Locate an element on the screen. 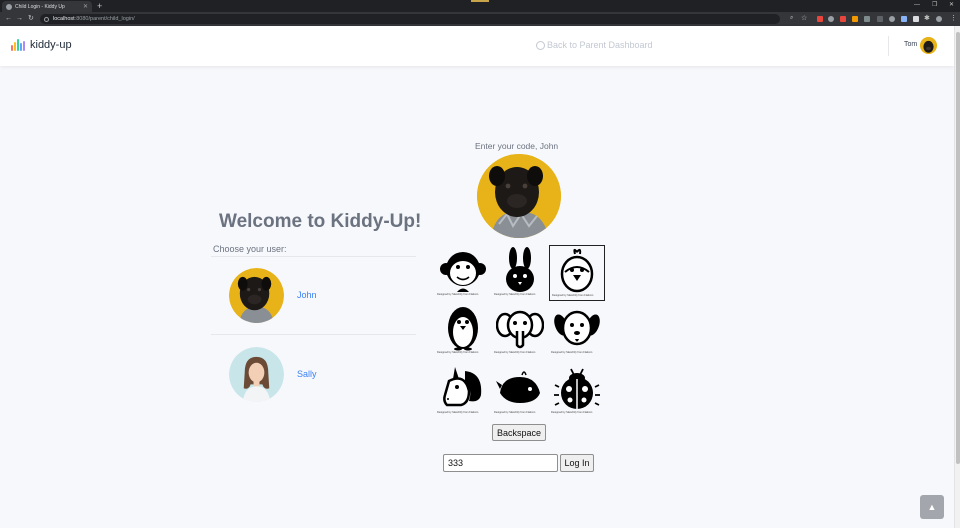 The width and height of the screenshot is (960, 528). user-option-john: John is located at coordinates (324, 295).